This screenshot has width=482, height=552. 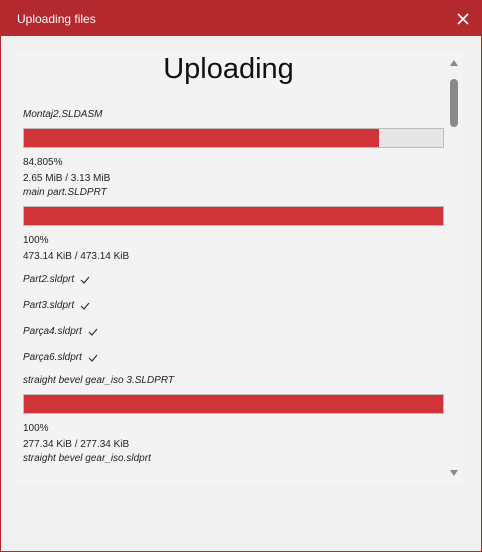 What do you see at coordinates (454, 103) in the screenshot?
I see `scroll-thumb` at bounding box center [454, 103].